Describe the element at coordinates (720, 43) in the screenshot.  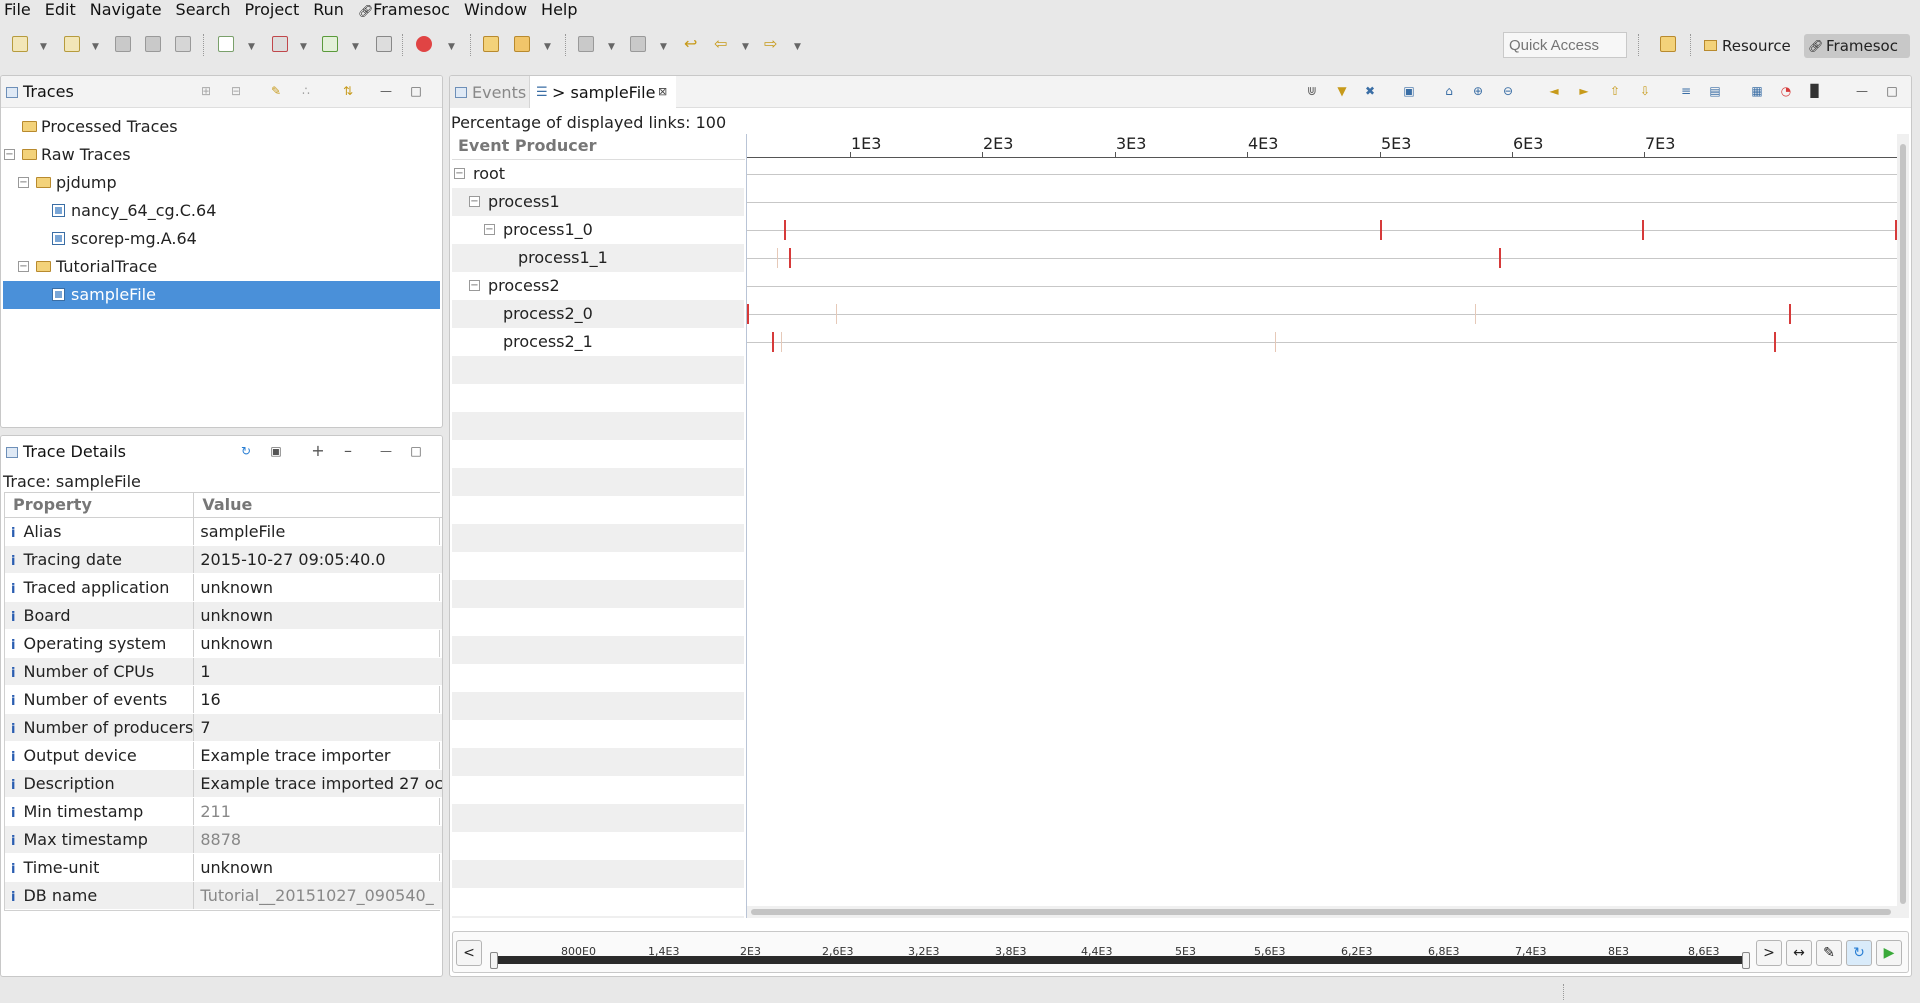
I see `back-icon: ⇦` at that location.